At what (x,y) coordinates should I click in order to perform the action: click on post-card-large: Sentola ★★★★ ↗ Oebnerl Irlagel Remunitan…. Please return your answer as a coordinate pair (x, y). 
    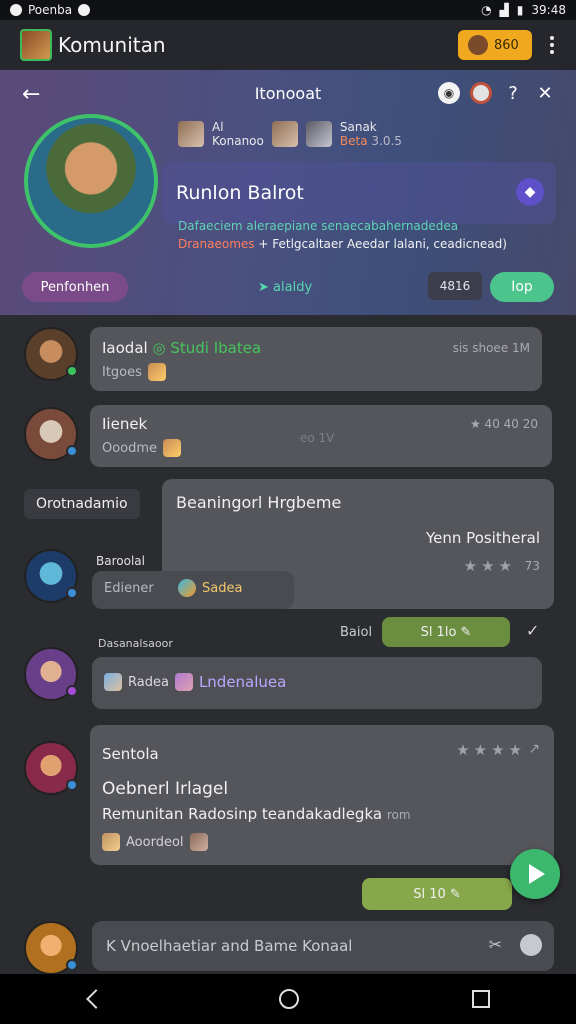
    Looking at the image, I should click on (322, 795).